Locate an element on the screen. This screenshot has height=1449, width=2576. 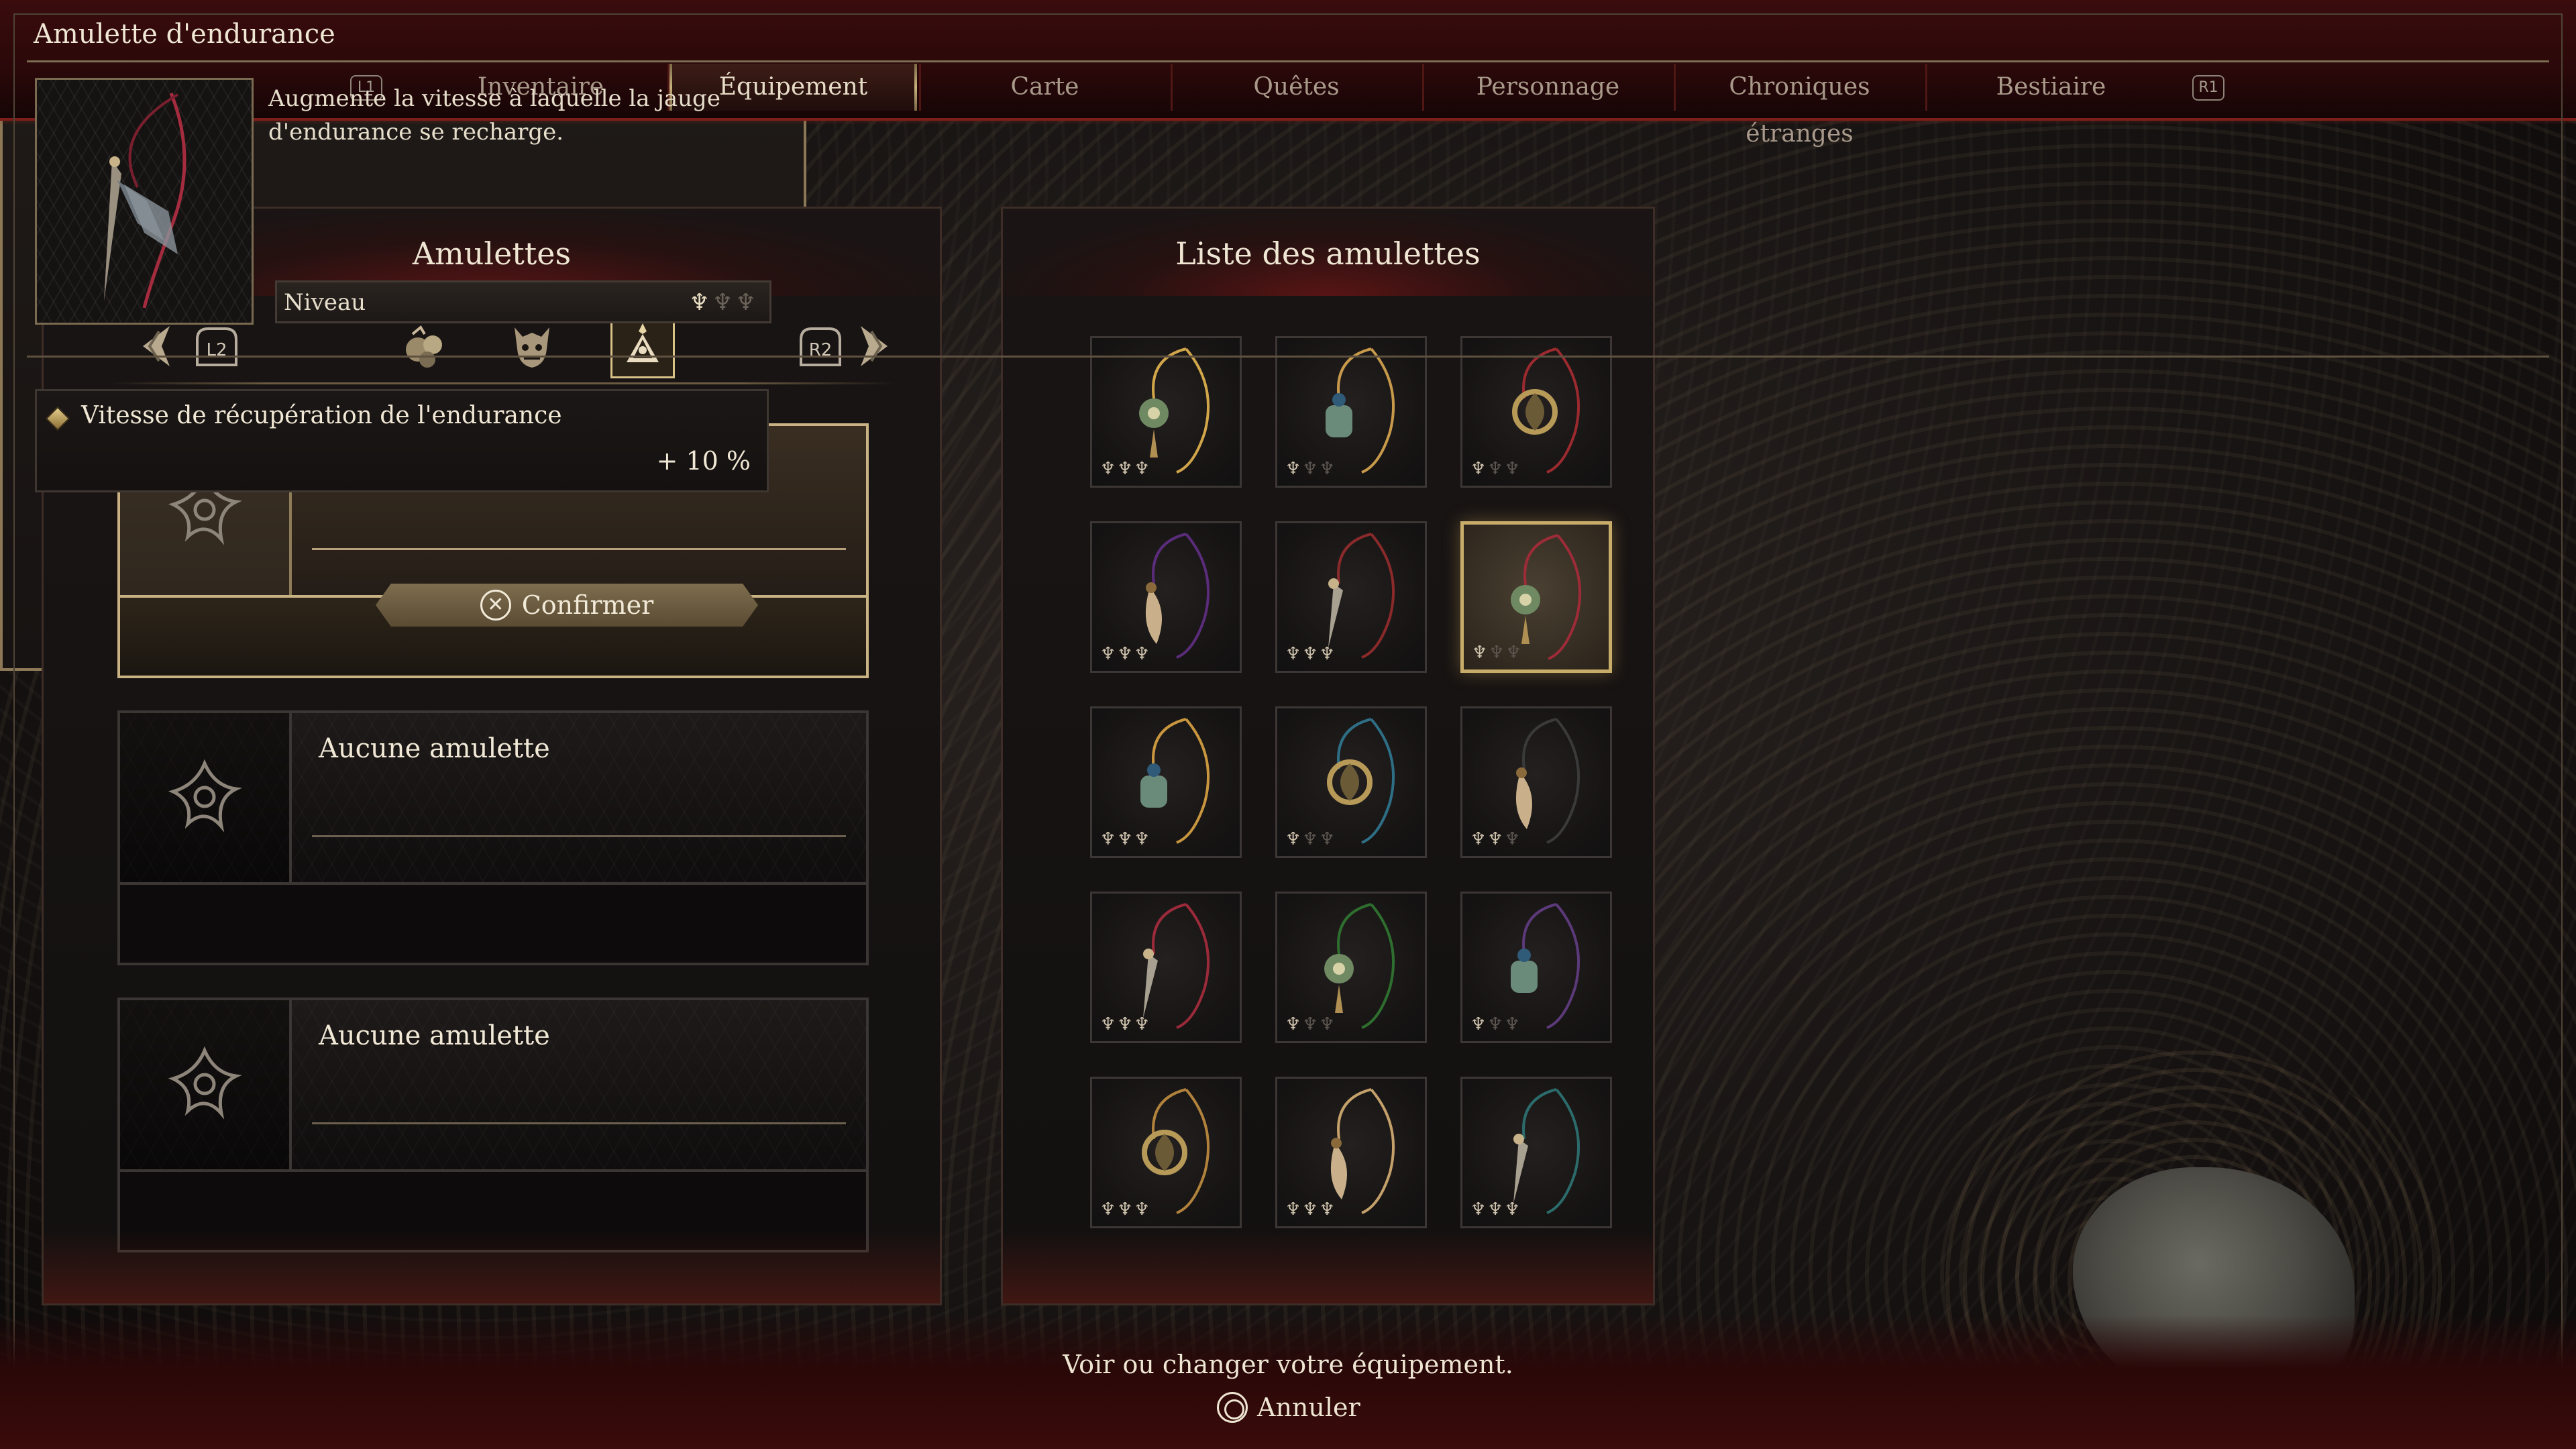
item-image is located at coordinates (144, 201).